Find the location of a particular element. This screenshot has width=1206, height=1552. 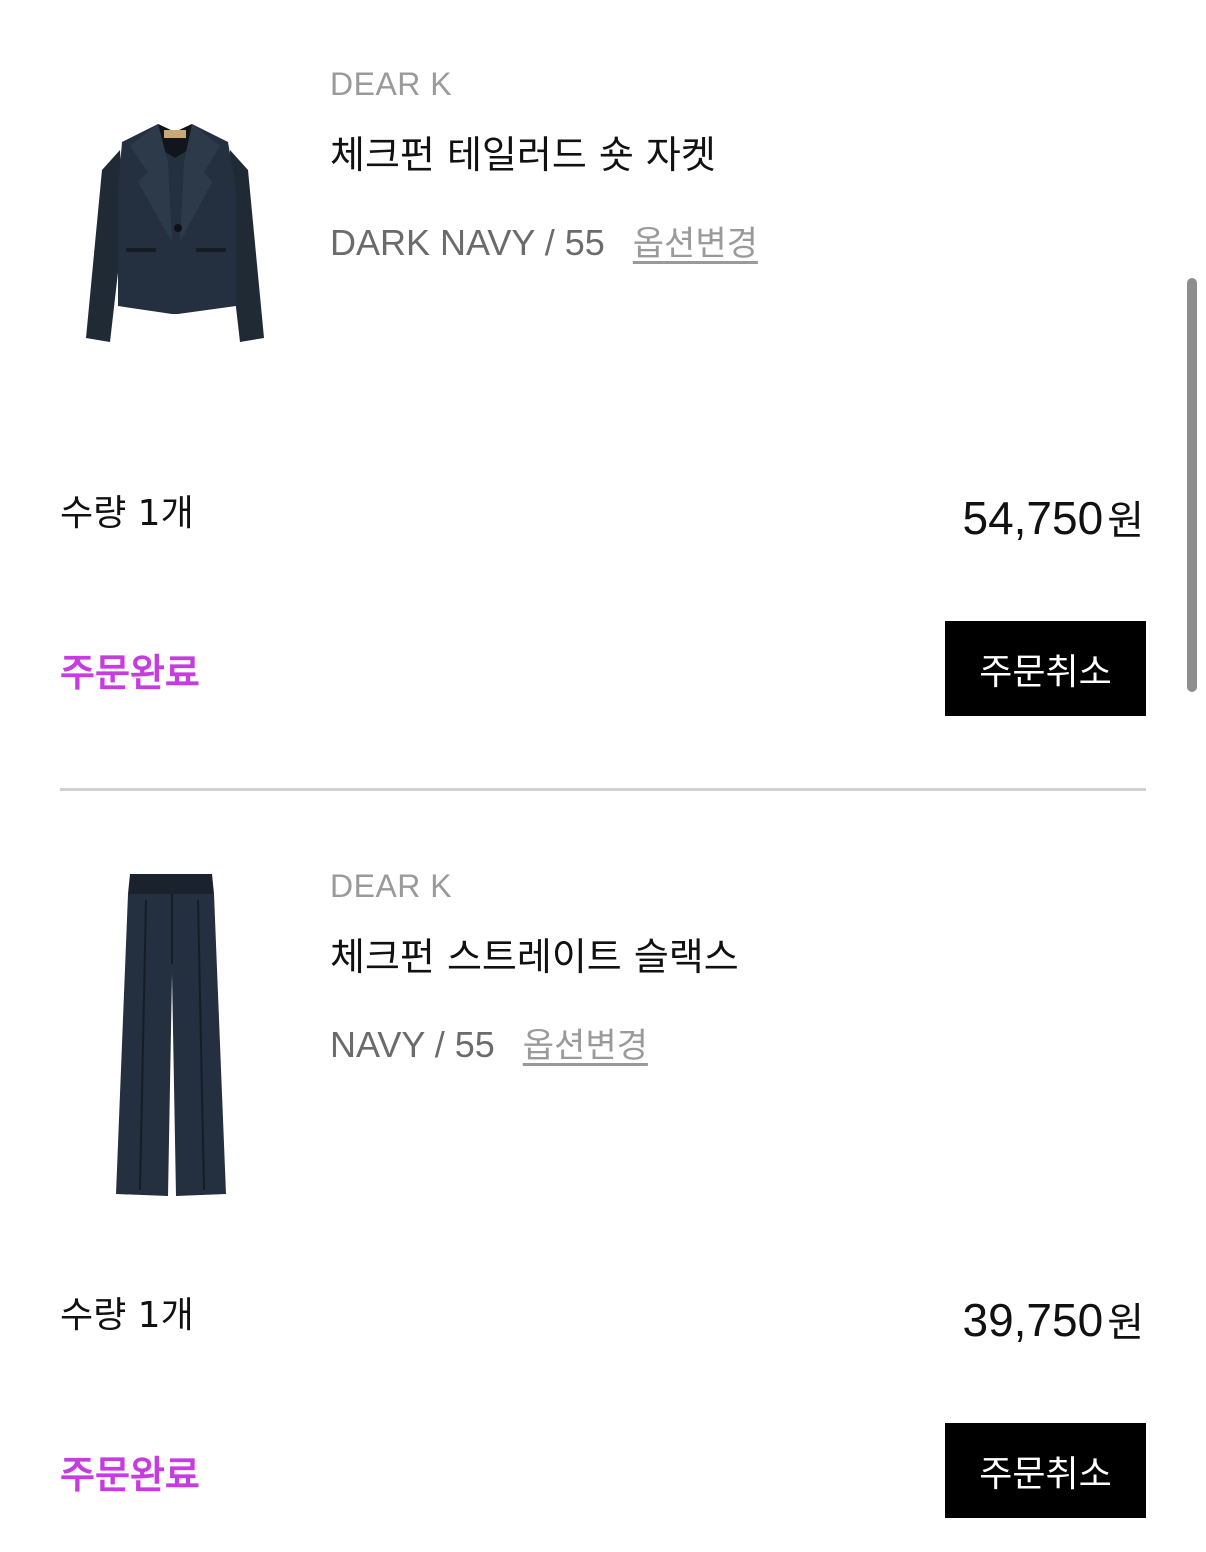

product-name: 체크펀 테일러드 숏 자켓 is located at coordinates (523, 151).